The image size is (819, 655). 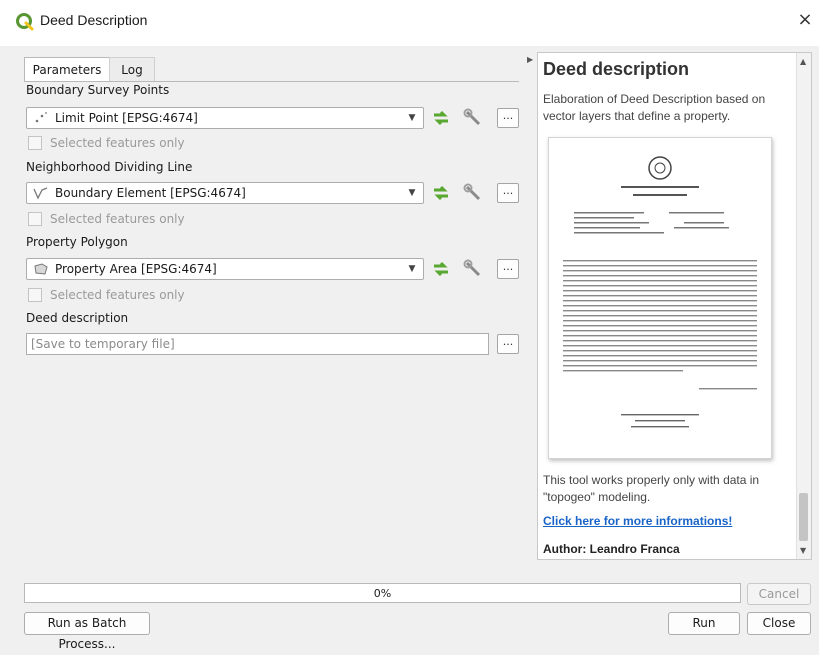 What do you see at coordinates (805, 20) in the screenshot?
I see `close-icon: ×` at bounding box center [805, 20].